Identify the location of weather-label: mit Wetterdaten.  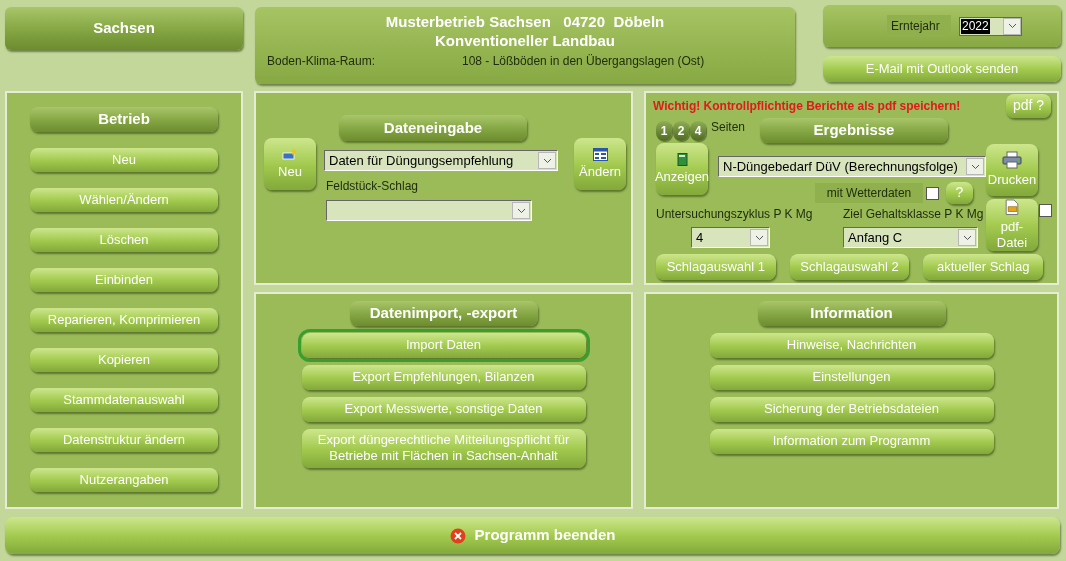
(869, 193).